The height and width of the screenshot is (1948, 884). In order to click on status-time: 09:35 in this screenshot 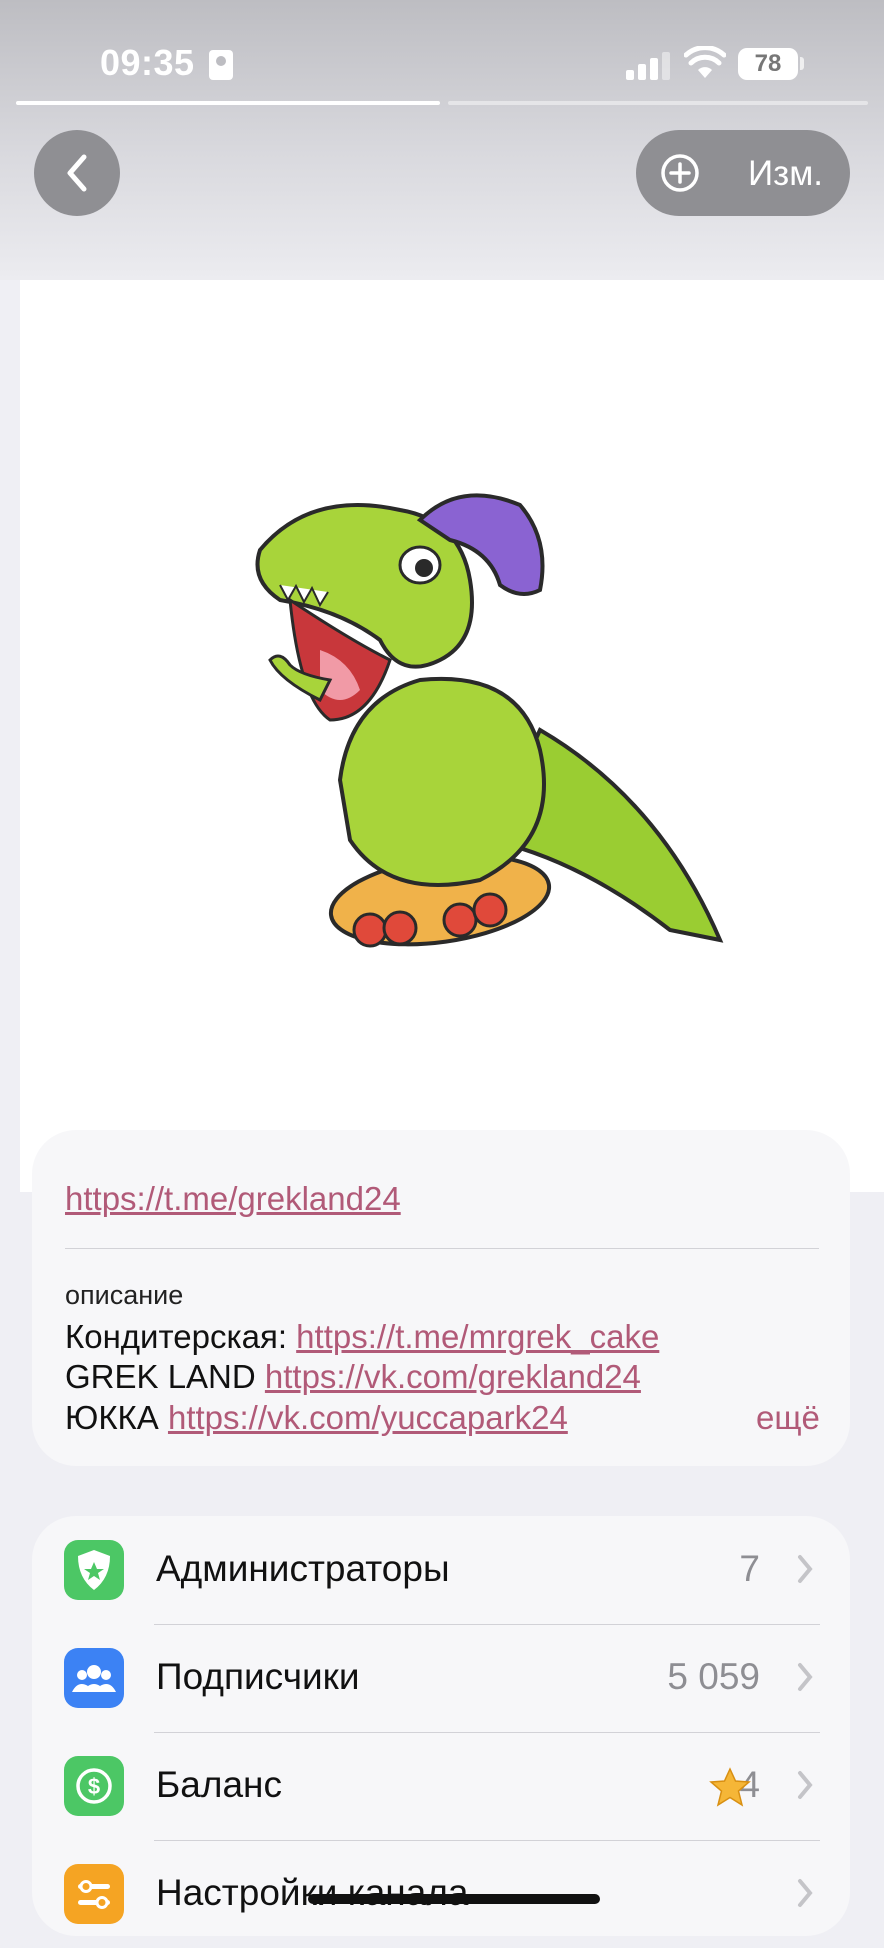, I will do `click(147, 62)`.